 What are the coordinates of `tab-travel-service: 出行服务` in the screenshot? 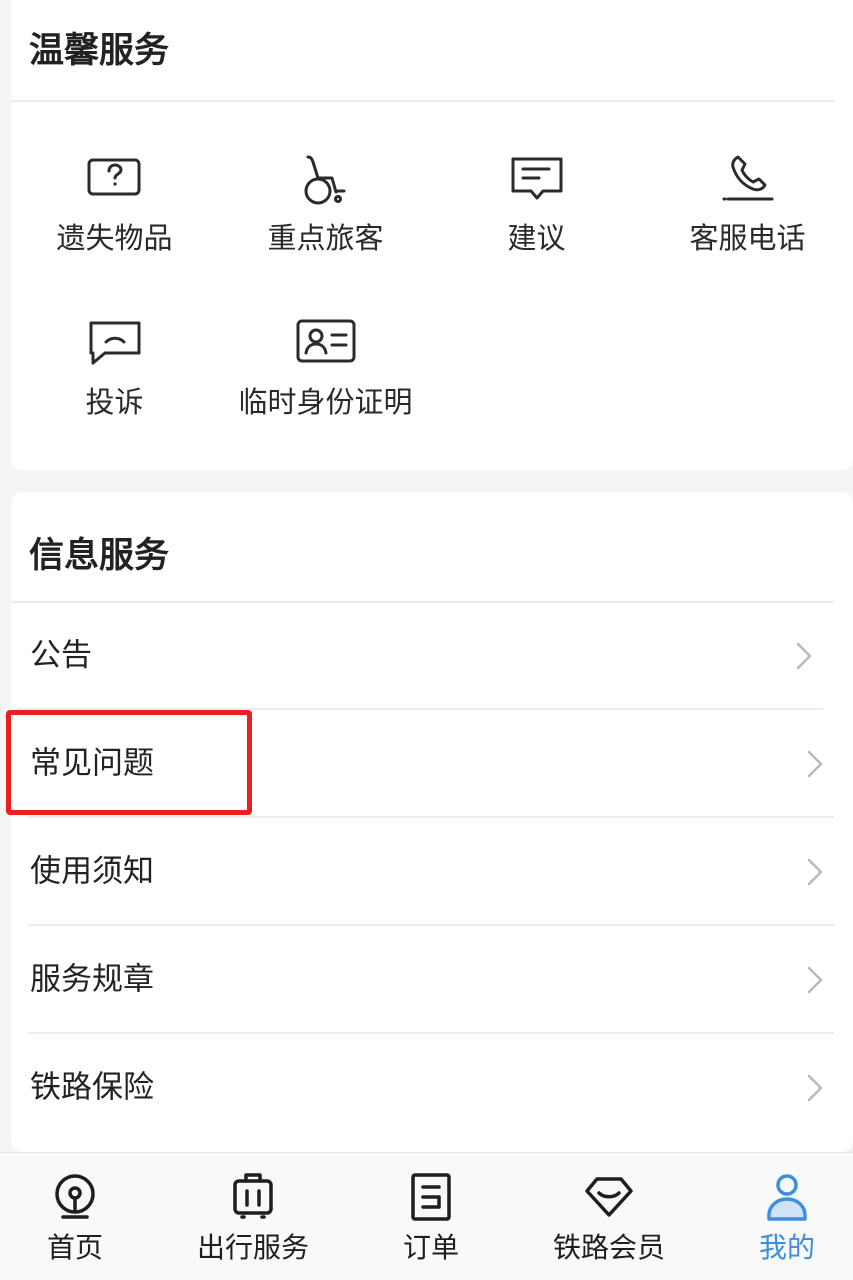 It's located at (253, 1216).